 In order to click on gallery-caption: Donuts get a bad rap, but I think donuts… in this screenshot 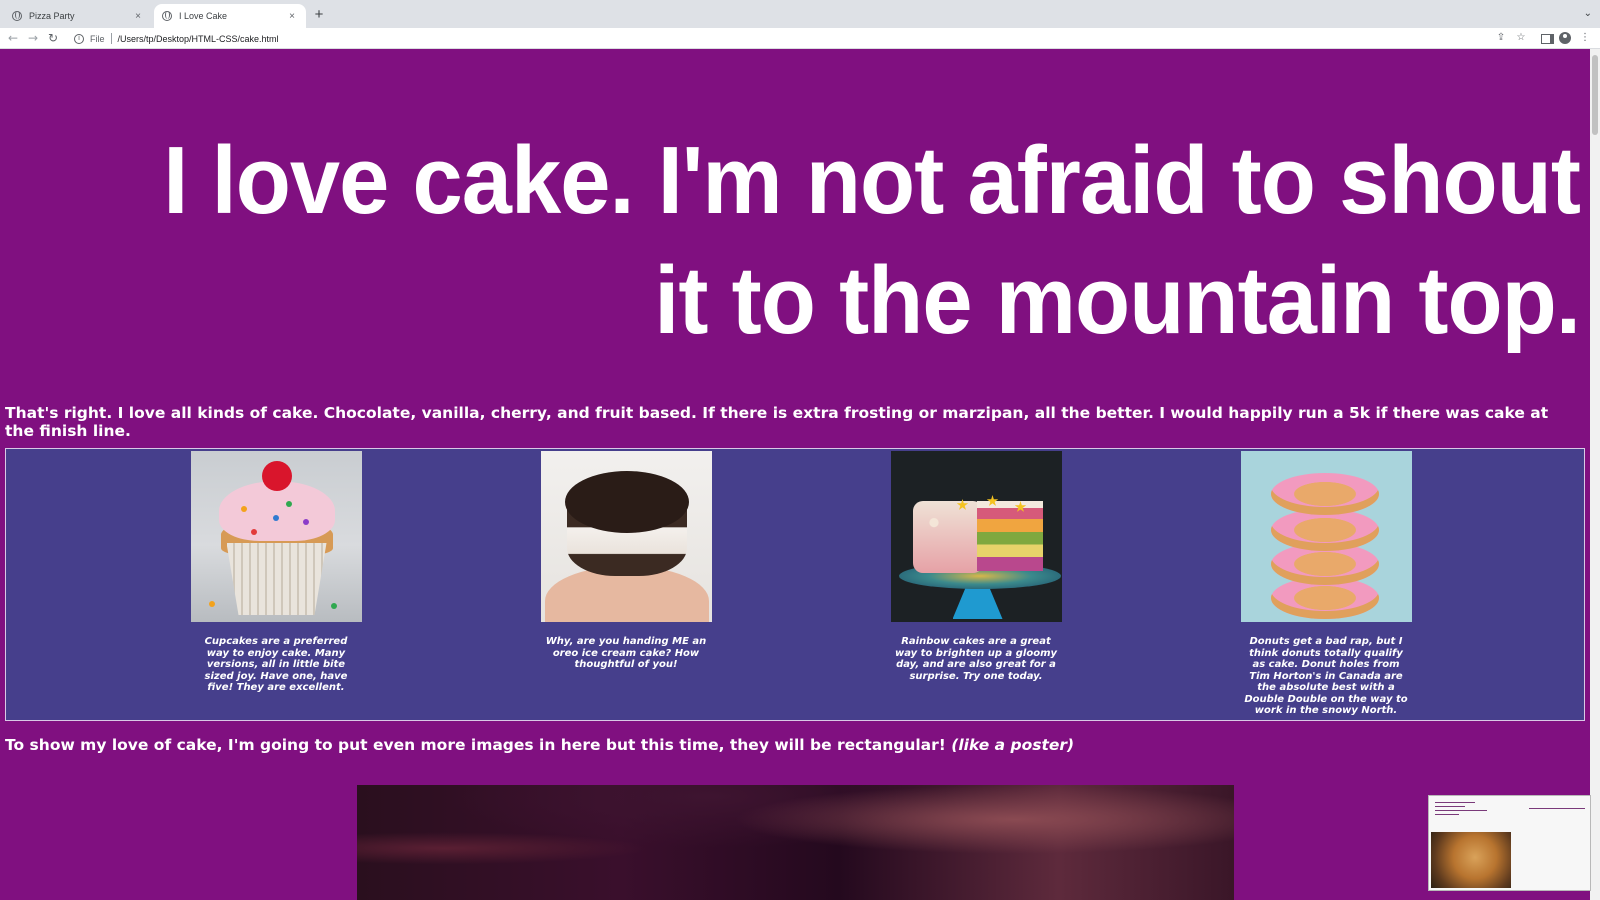, I will do `click(1326, 676)`.